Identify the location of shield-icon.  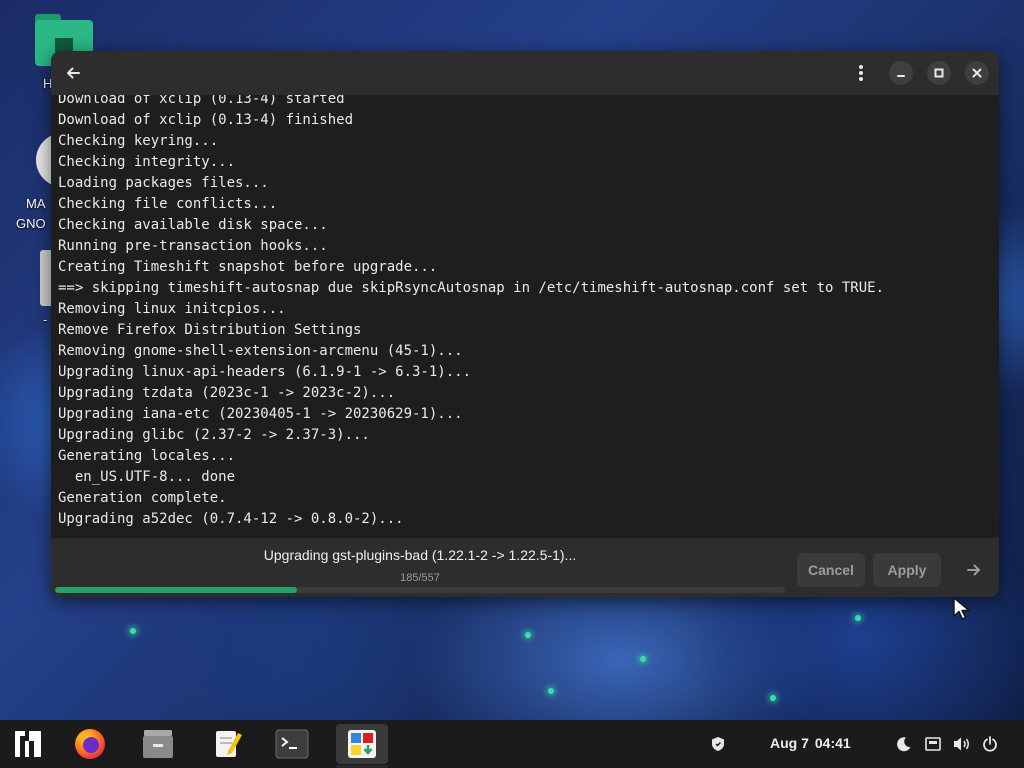
(718, 744).